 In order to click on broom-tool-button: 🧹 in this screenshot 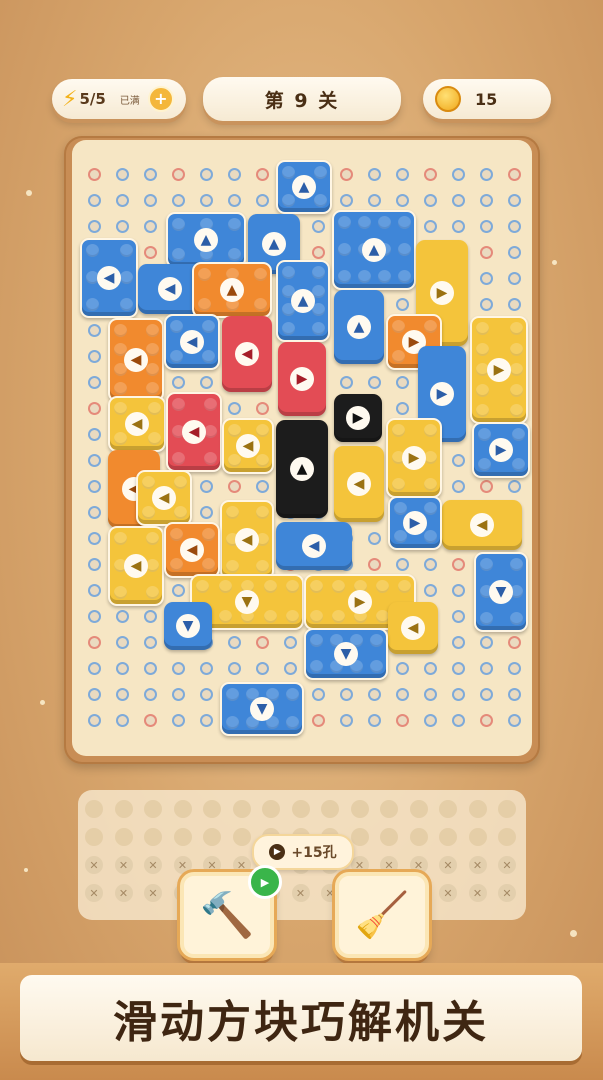, I will do `click(382, 915)`.